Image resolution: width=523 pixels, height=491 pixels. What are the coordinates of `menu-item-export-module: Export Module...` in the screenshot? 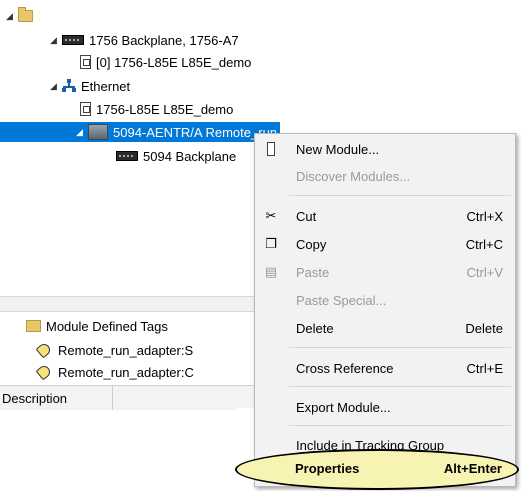 It's located at (385, 407).